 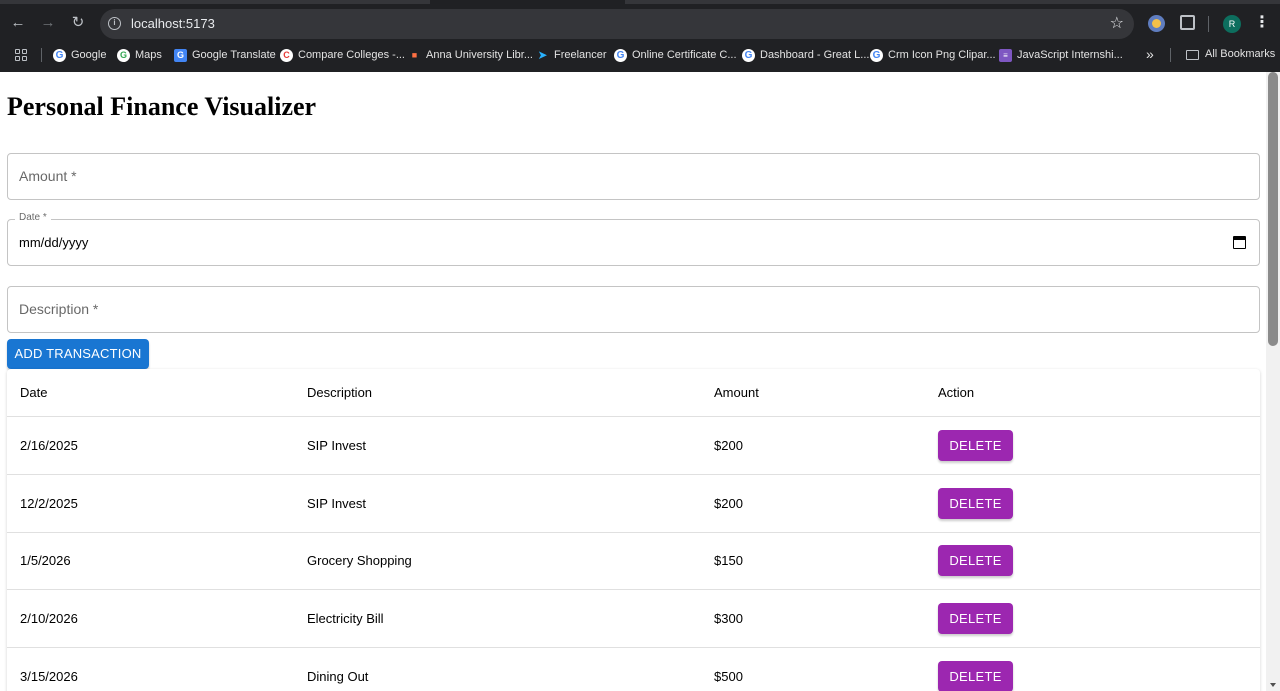 I want to click on freelancer-icon: ➤, so click(x=542, y=54).